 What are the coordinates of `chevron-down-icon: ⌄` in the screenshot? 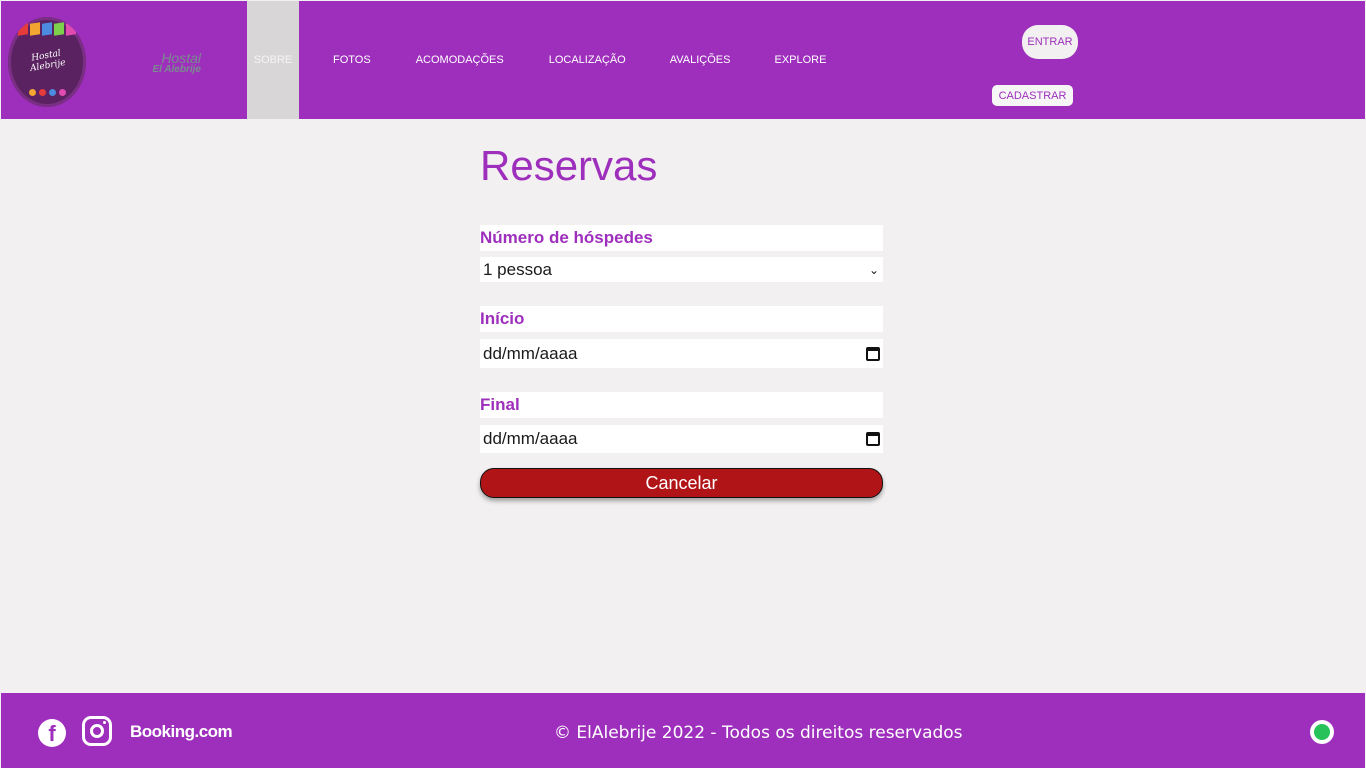 It's located at (873, 269).